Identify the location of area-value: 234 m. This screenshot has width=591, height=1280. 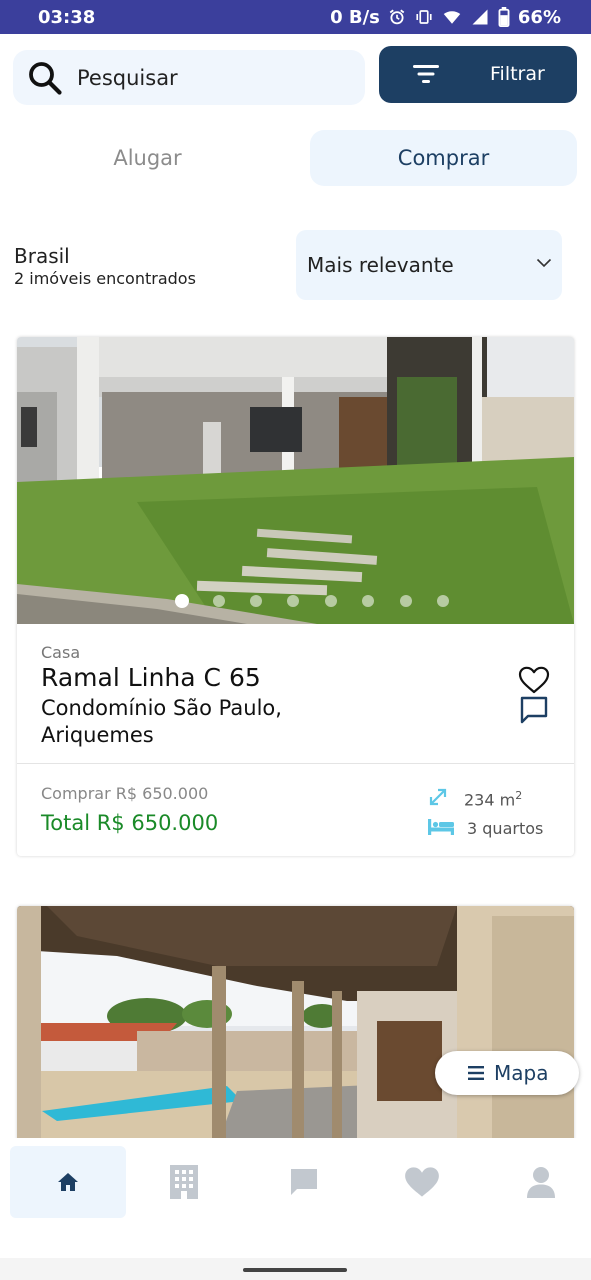
(490, 800).